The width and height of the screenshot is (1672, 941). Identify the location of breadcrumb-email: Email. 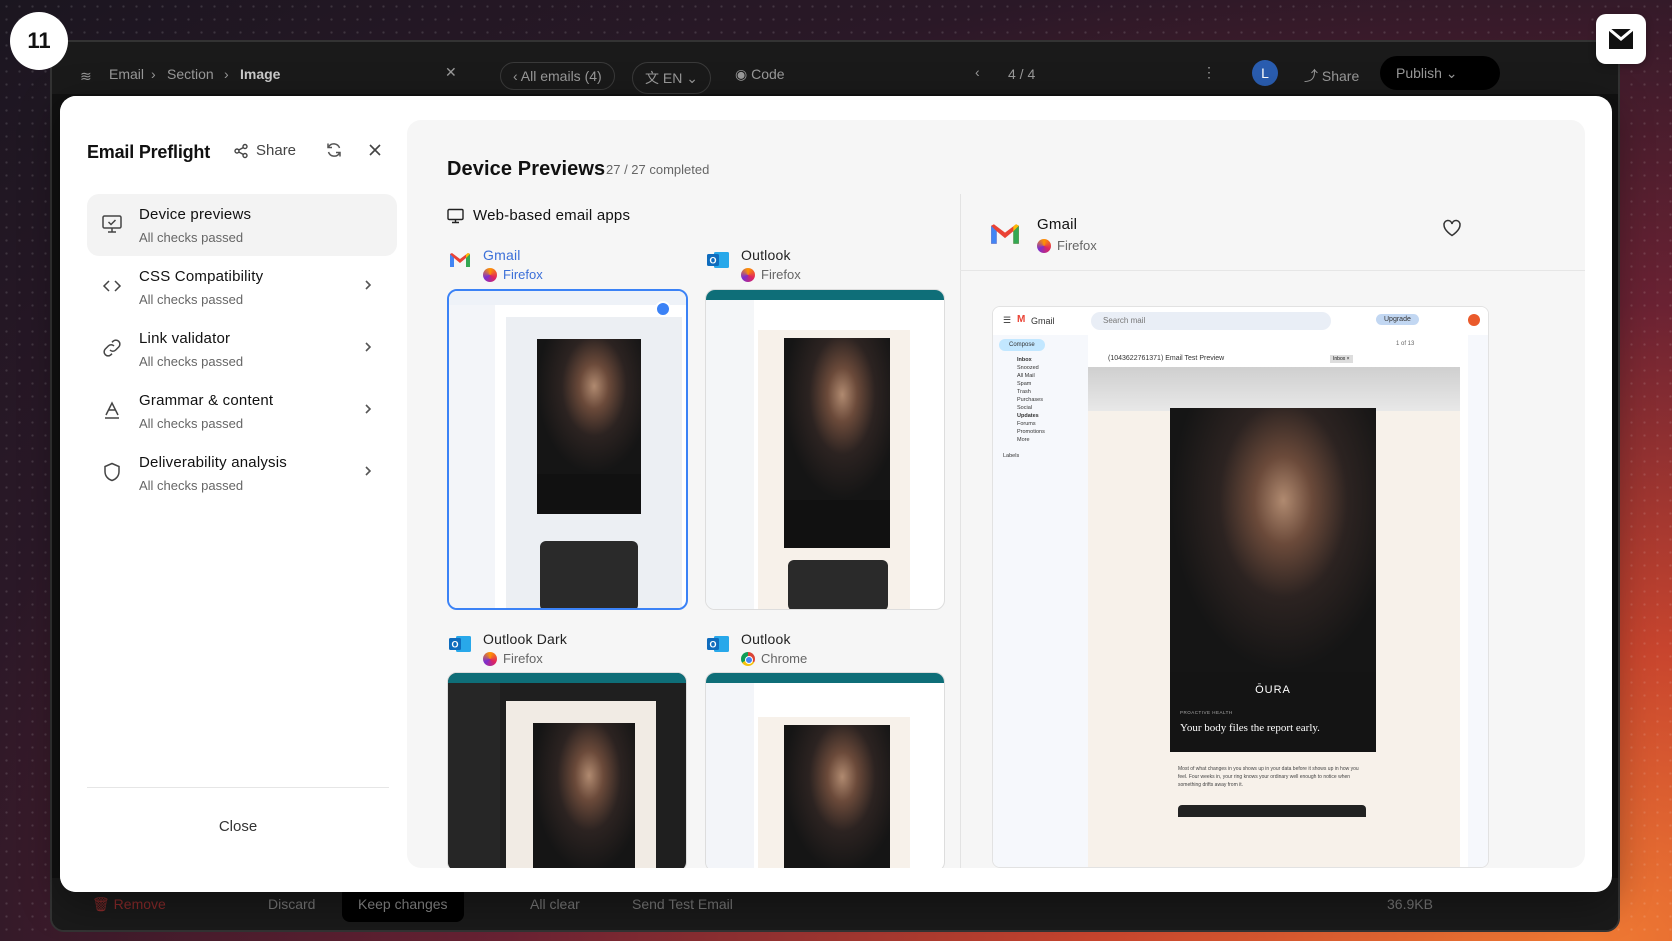
(126, 74).